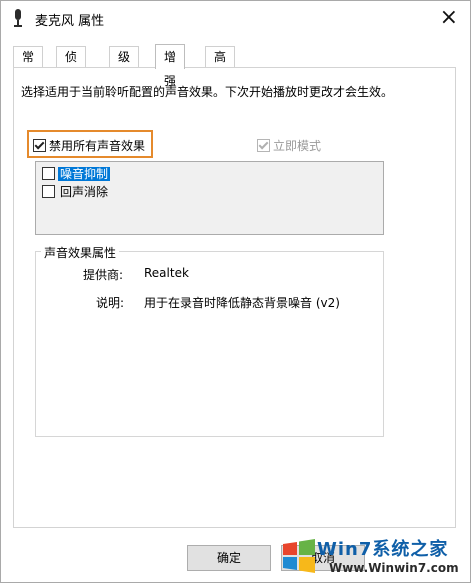  Describe the element at coordinates (84, 191) in the screenshot. I see `effect-label: 回声消除` at that location.